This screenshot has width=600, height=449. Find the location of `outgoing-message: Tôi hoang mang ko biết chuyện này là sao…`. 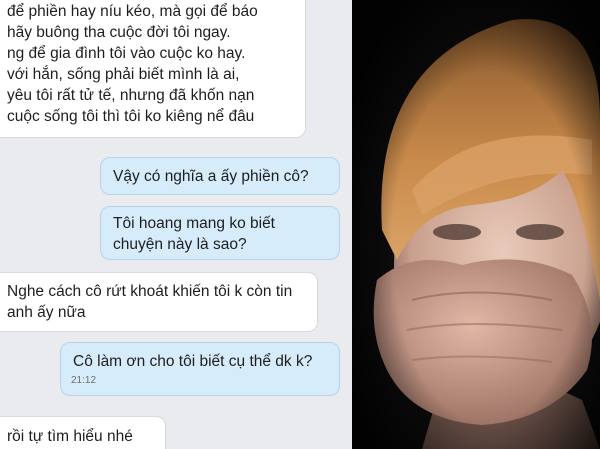

outgoing-message: Tôi hoang mang ko biết chuyện này là sao… is located at coordinates (220, 233).